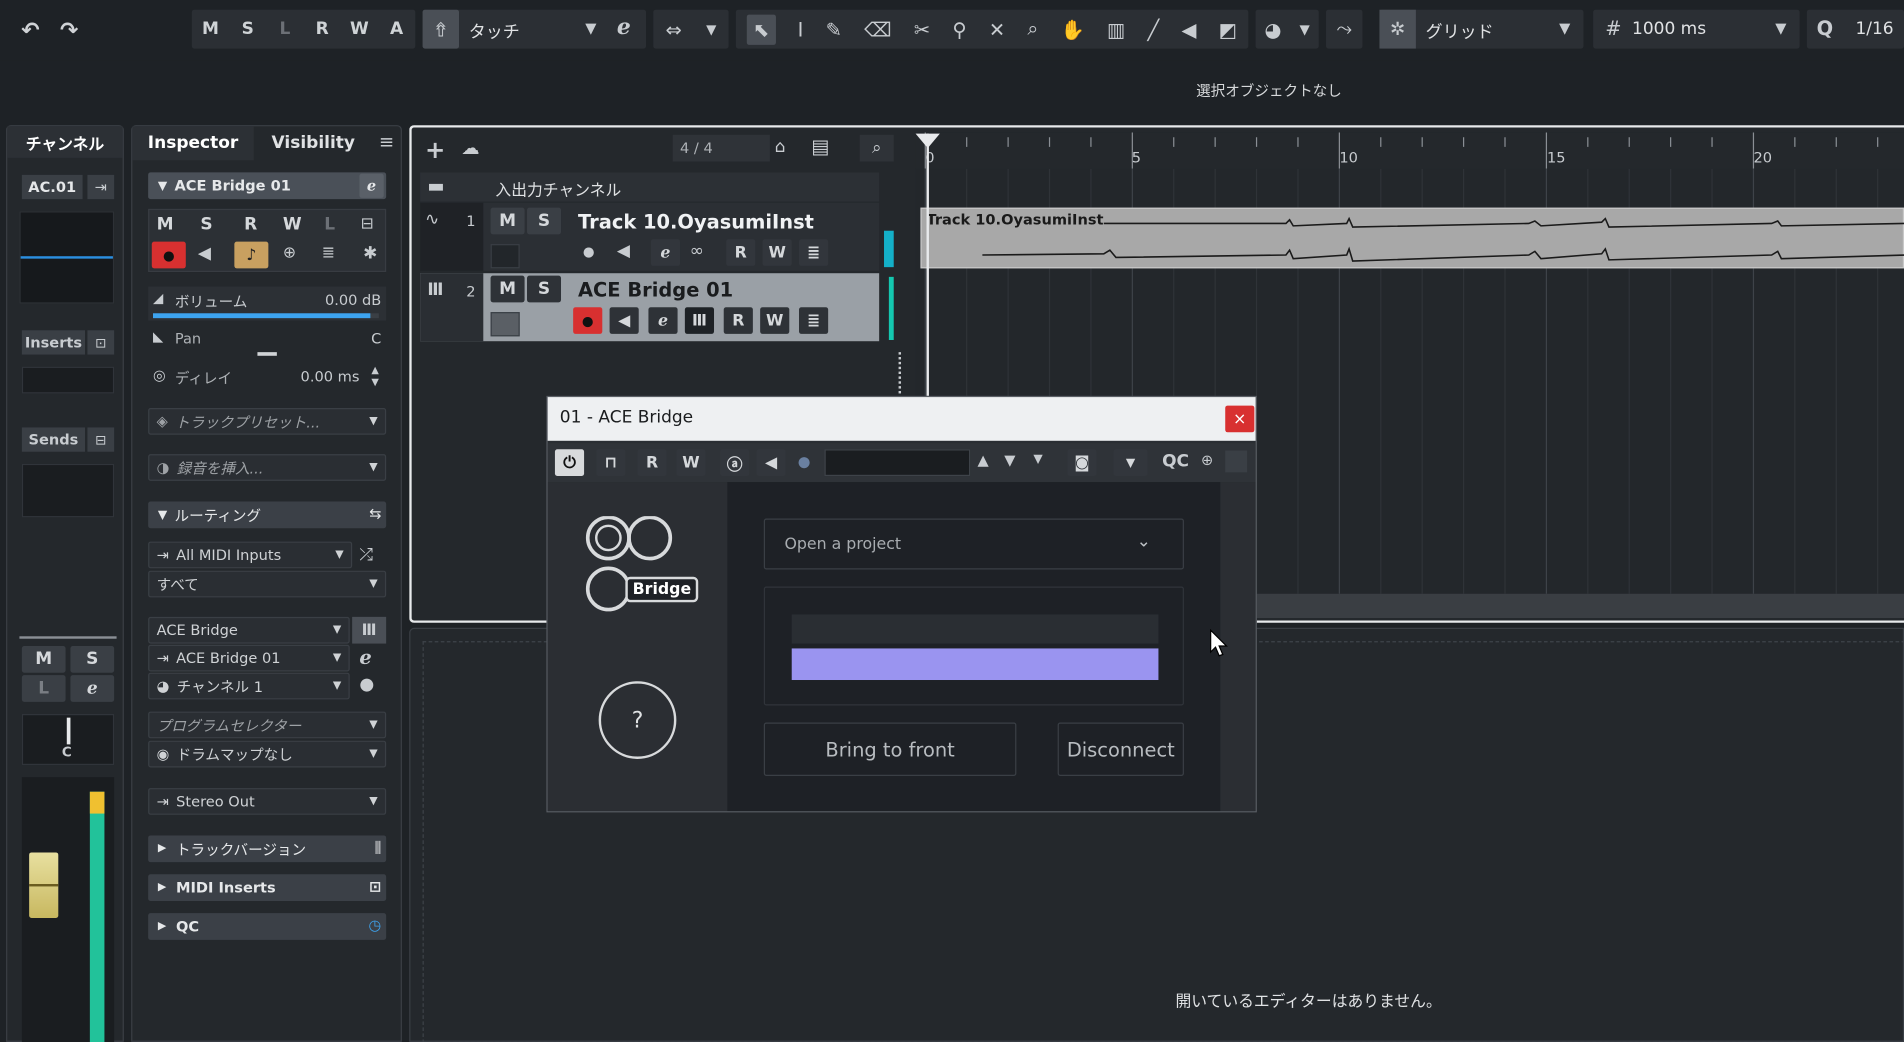  What do you see at coordinates (250, 555) in the screenshot?
I see `midi-input-select: ⇥ All MIDI Inputs ▼` at bounding box center [250, 555].